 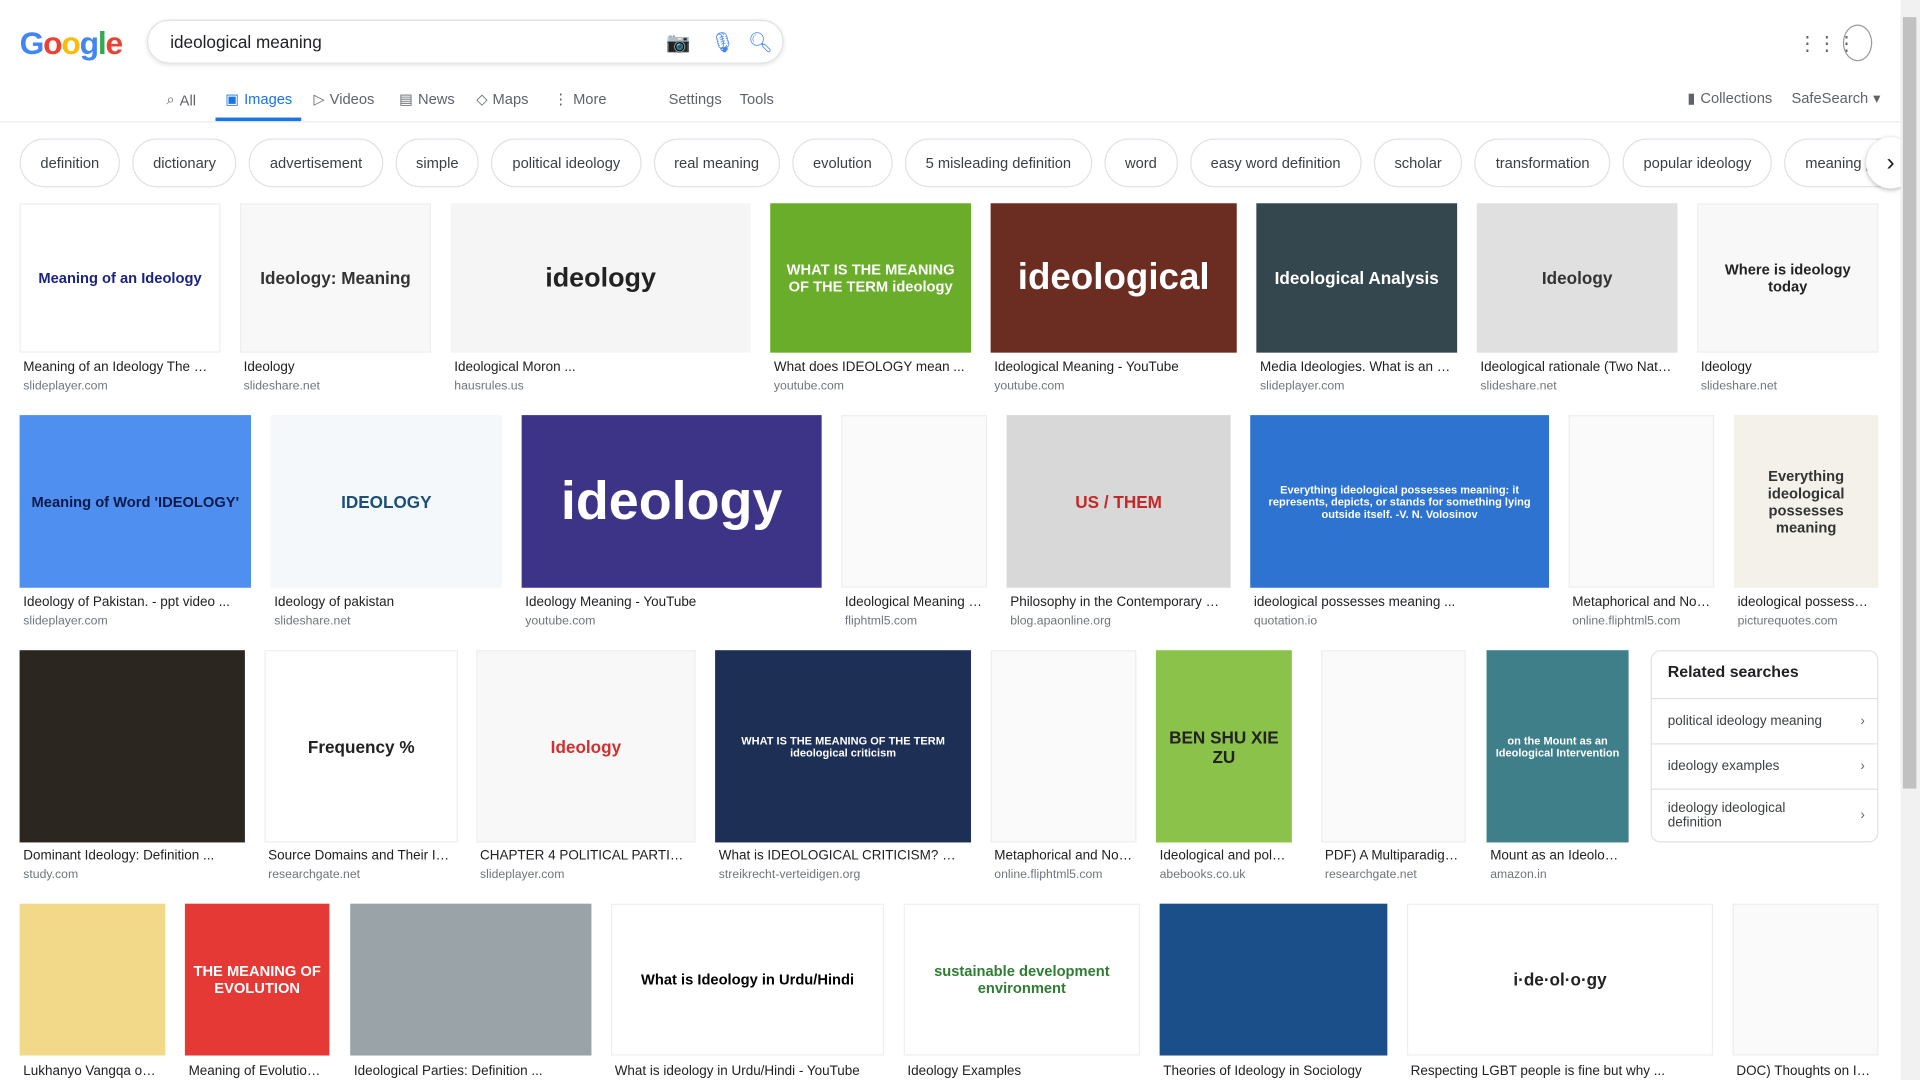 What do you see at coordinates (488, 386) in the screenshot?
I see `result-source: hausrules.us` at bounding box center [488, 386].